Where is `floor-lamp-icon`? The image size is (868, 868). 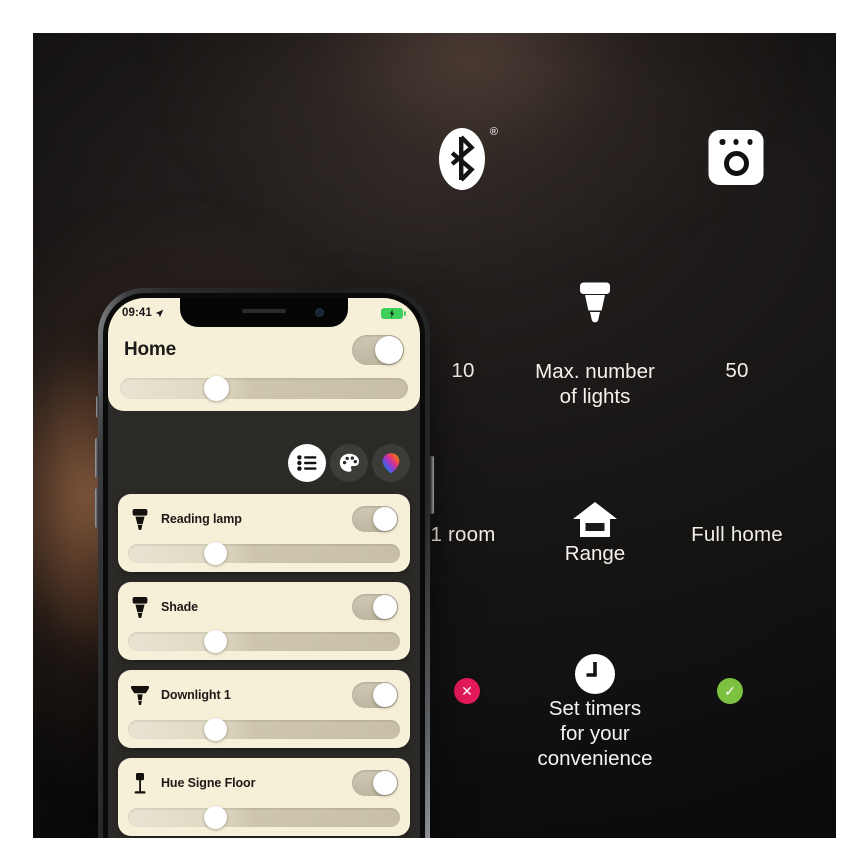
floor-lamp-icon is located at coordinates (140, 783).